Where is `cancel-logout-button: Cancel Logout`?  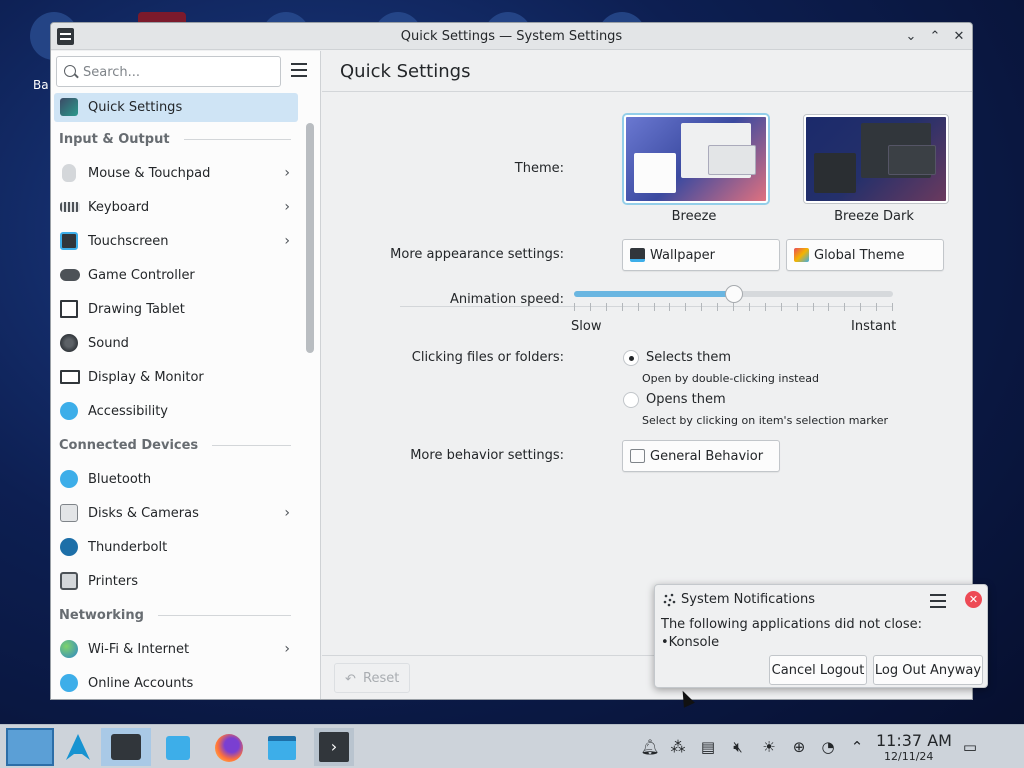
cancel-logout-button: Cancel Logout is located at coordinates (818, 670).